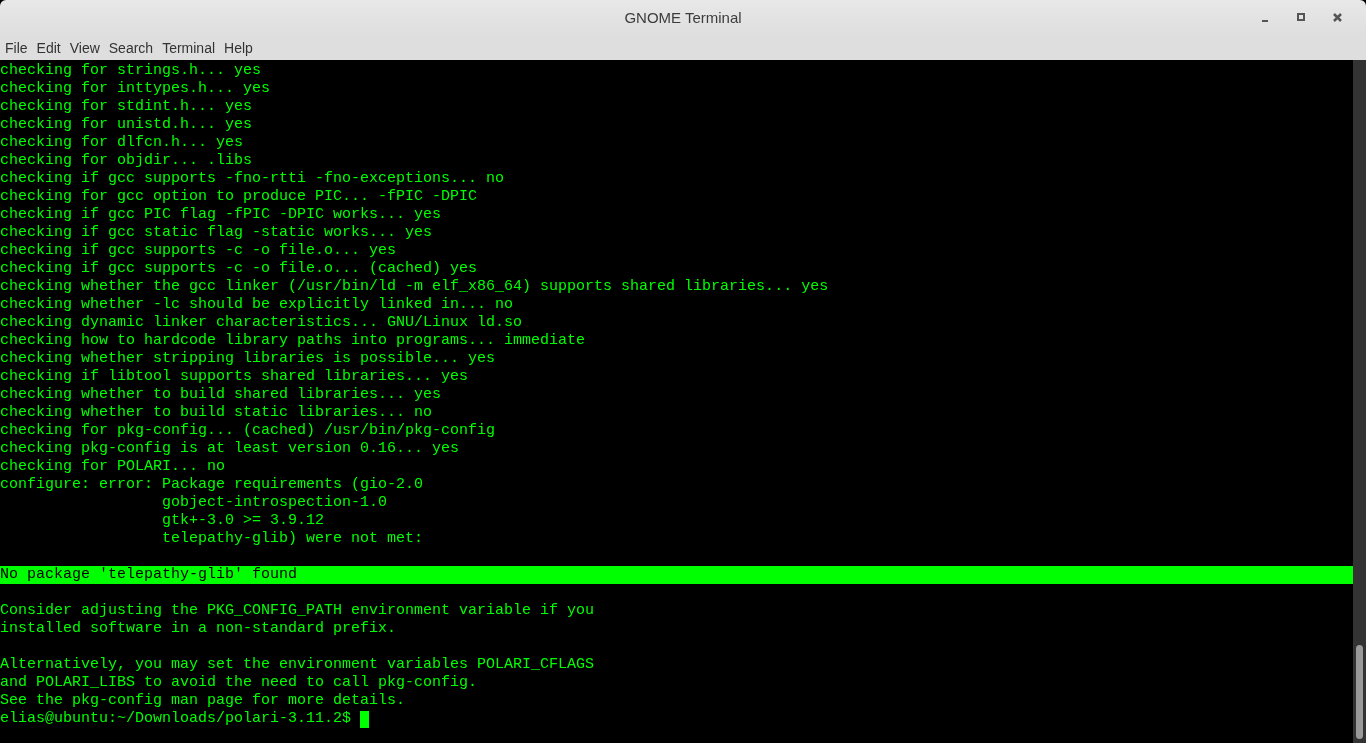 This screenshot has width=1366, height=743. Describe the element at coordinates (84, 48) in the screenshot. I see `menu-item: View` at that location.